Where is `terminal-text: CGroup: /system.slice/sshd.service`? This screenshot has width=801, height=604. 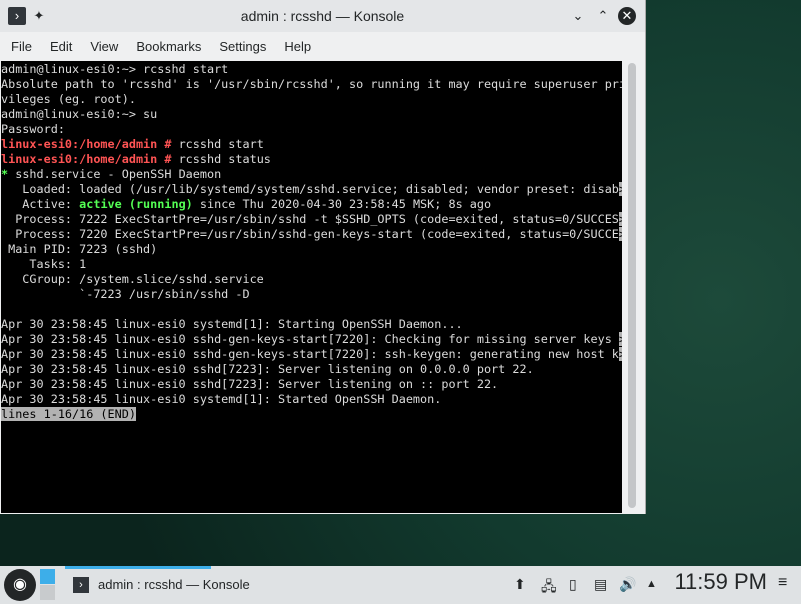 terminal-text: CGroup: /system.slice/sshd.service is located at coordinates (132, 279).